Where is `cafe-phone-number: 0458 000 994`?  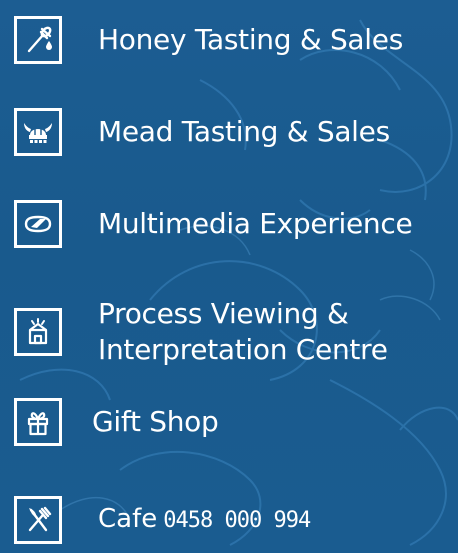
cafe-phone-number: 0458 000 994 is located at coordinates (237, 520).